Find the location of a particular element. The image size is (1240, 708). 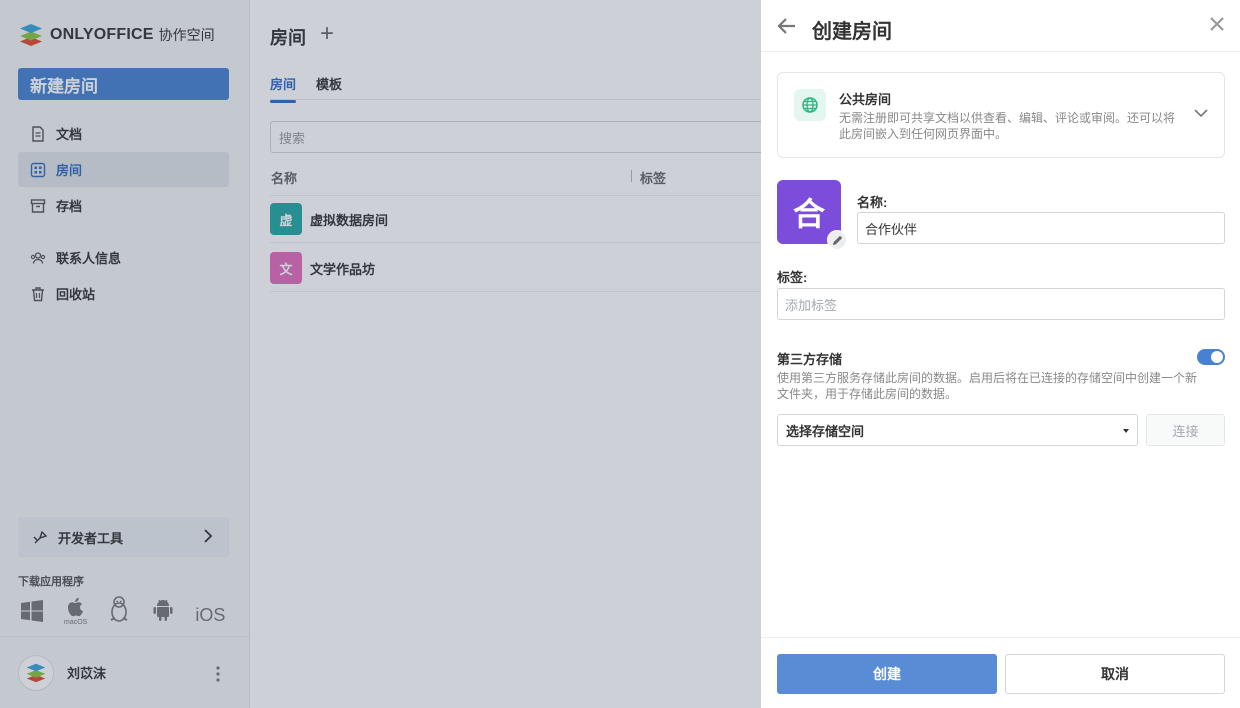

connect-button: 连接 is located at coordinates (1185, 430).